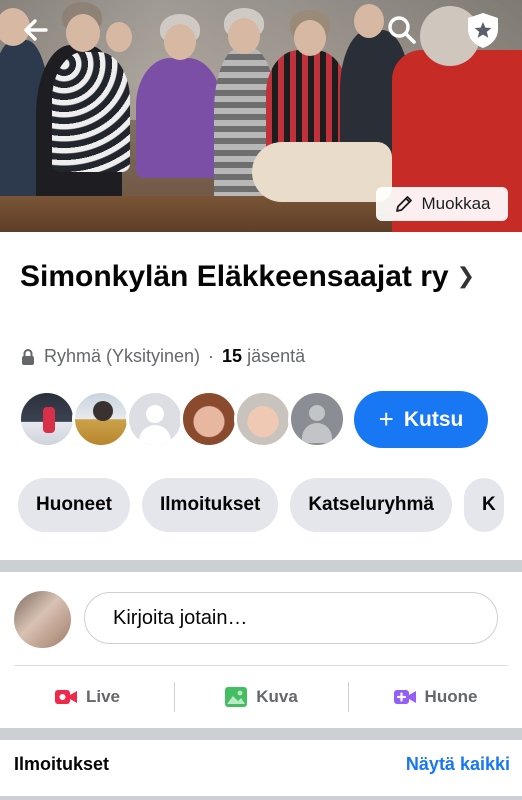 This screenshot has width=522, height=800. I want to click on tab-truncated: K, so click(483, 505).